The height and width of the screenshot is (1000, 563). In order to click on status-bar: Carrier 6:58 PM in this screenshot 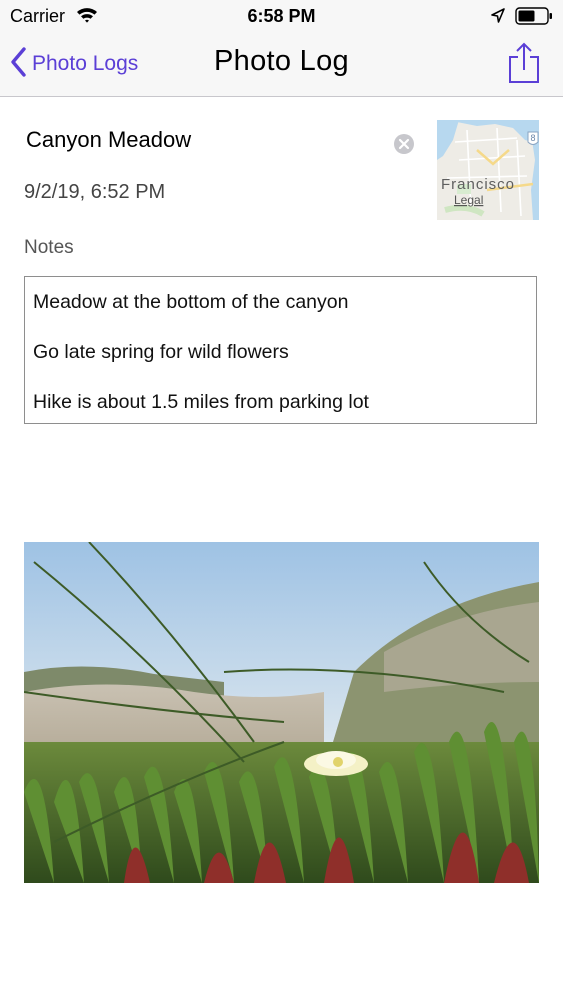, I will do `click(281, 16)`.